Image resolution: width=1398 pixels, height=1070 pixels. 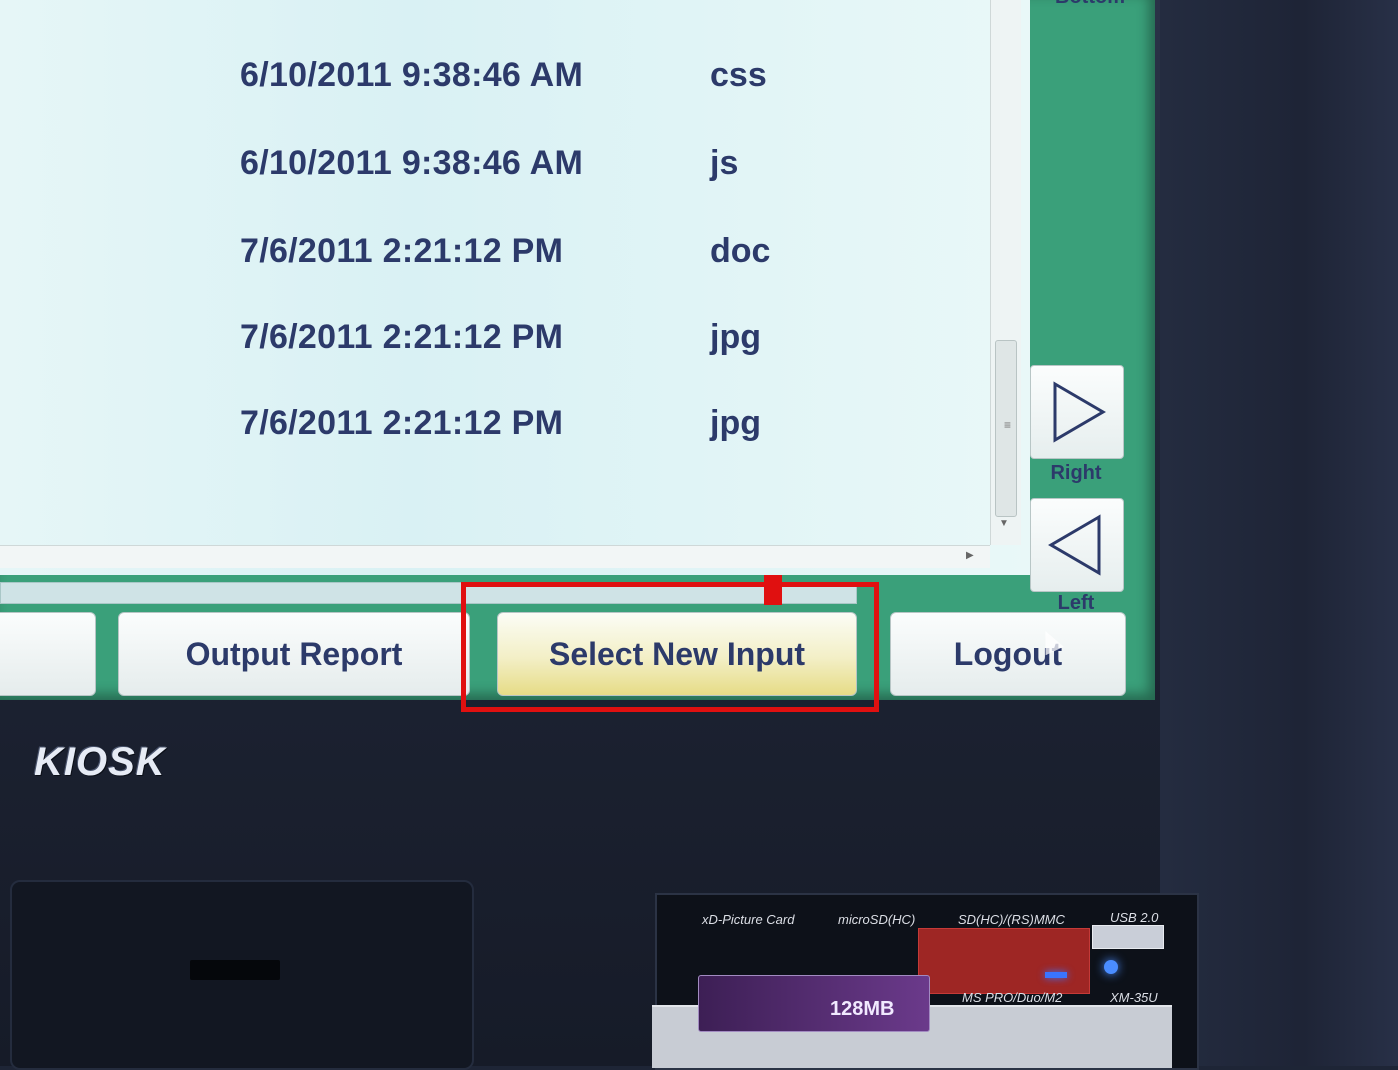 I want to click on status-led, so click(x=1056, y=975).